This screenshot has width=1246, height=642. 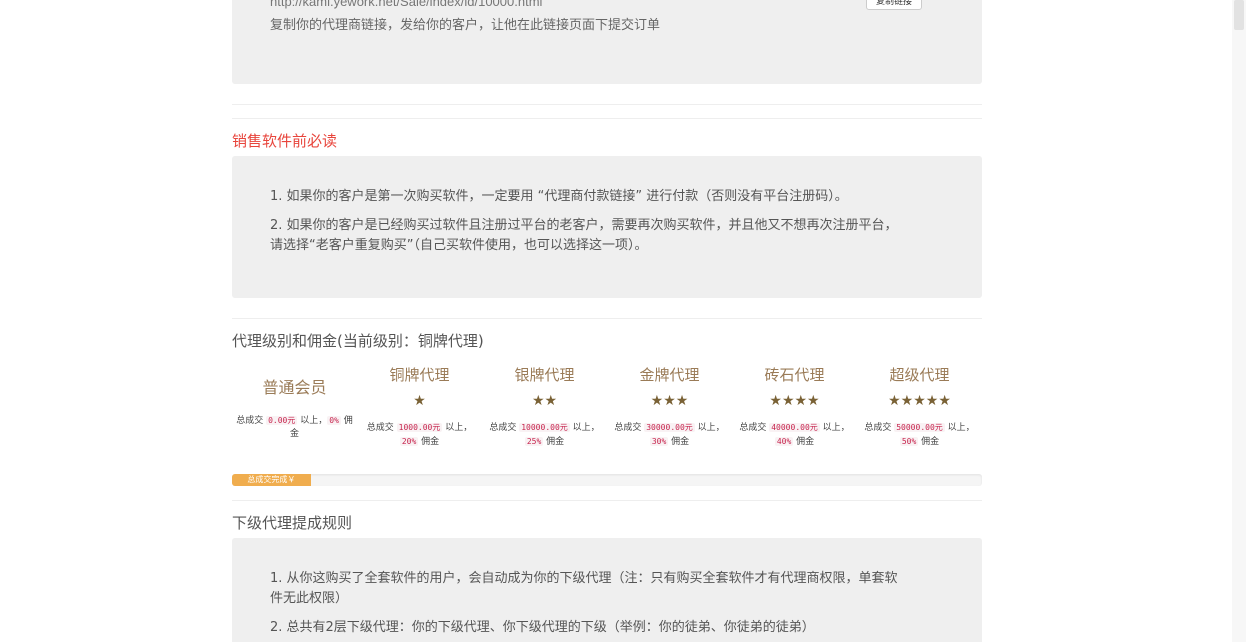 I want to click on notice-line: 请选择“老客户重复购买”（自己买软件使用，也可以选择这一项）。, so click(x=459, y=245).